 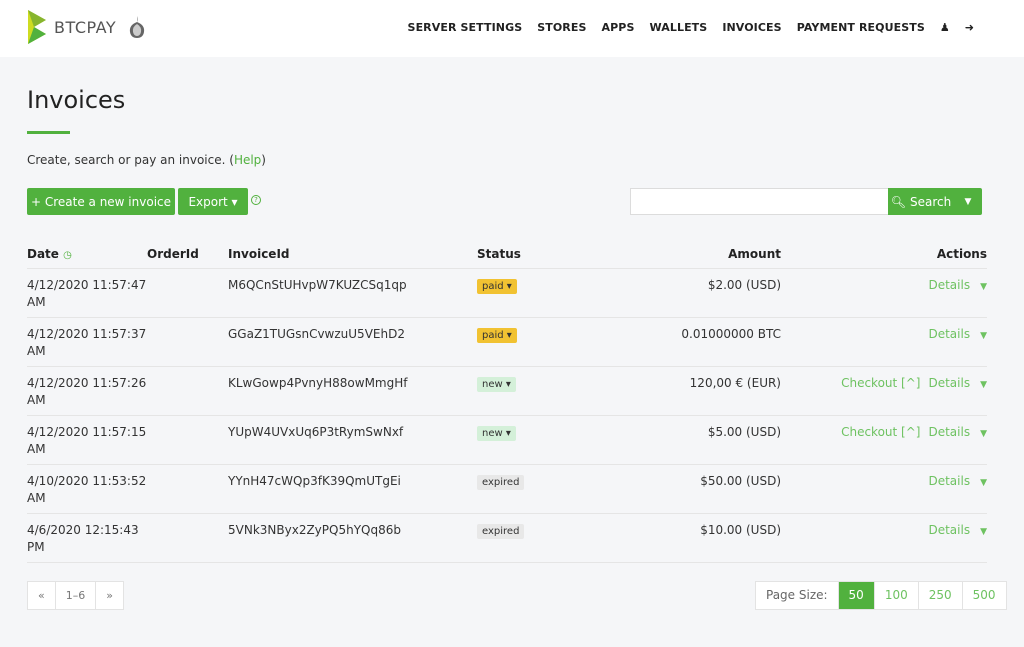 What do you see at coordinates (263, 160) in the screenshot?
I see `lead-end: )` at bounding box center [263, 160].